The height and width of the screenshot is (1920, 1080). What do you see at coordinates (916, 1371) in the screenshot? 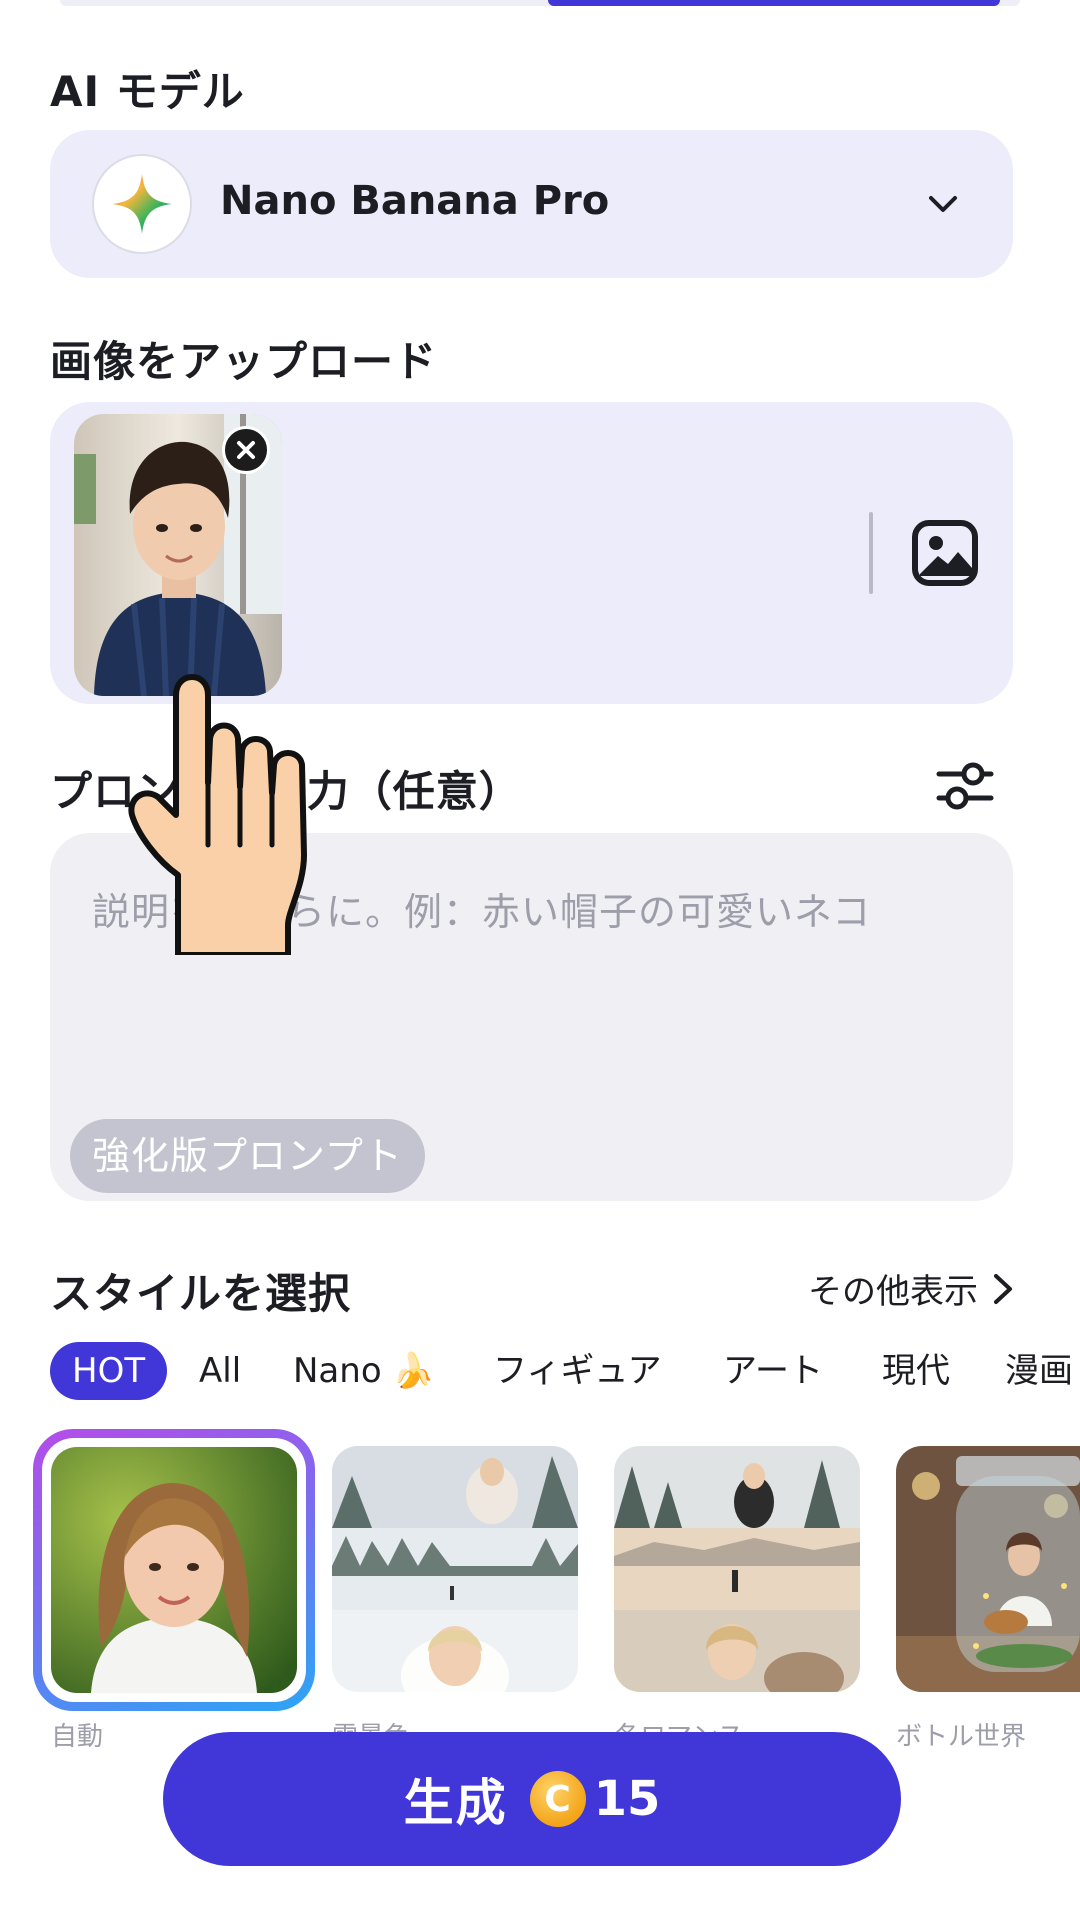
I see `tab-modern: 現代` at bounding box center [916, 1371].